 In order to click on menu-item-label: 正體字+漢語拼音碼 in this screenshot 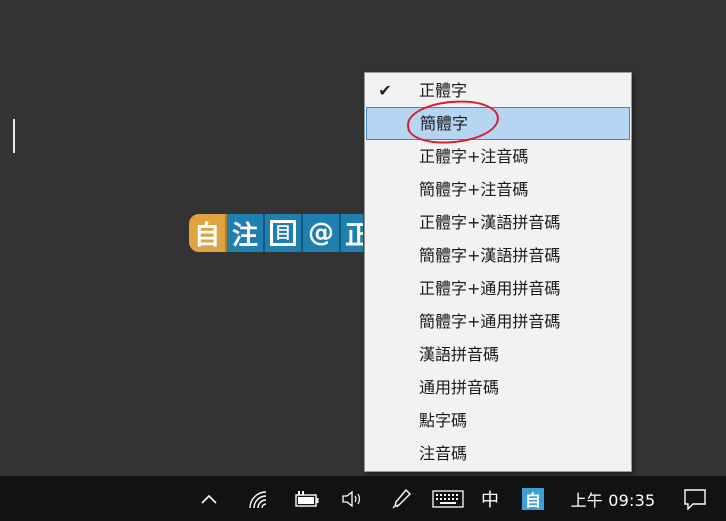, I will do `click(490, 222)`.